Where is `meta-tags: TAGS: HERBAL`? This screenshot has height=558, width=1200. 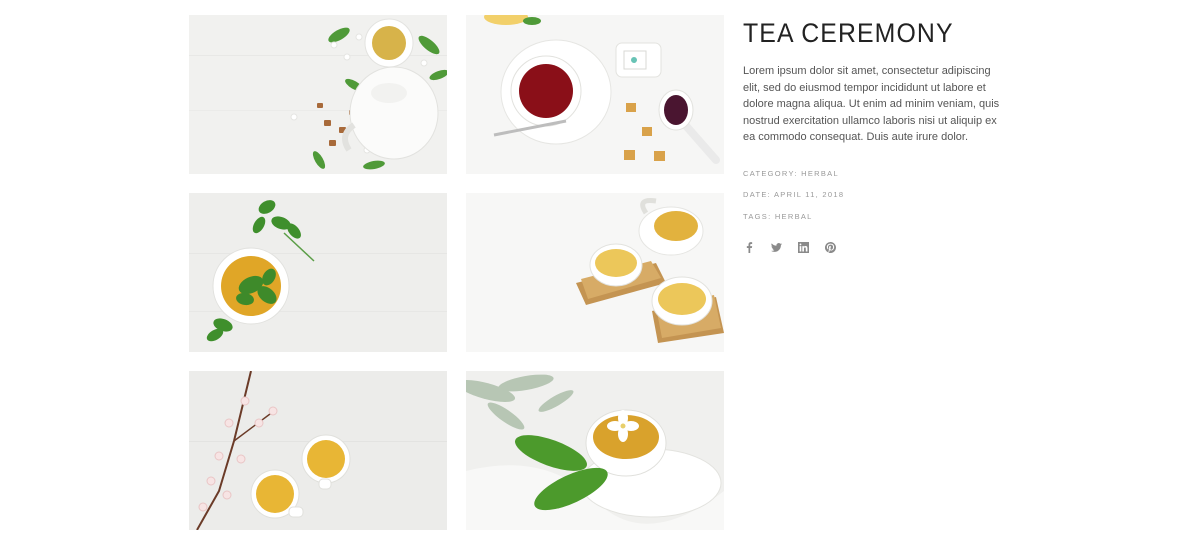 meta-tags: TAGS: HERBAL is located at coordinates (878, 222).